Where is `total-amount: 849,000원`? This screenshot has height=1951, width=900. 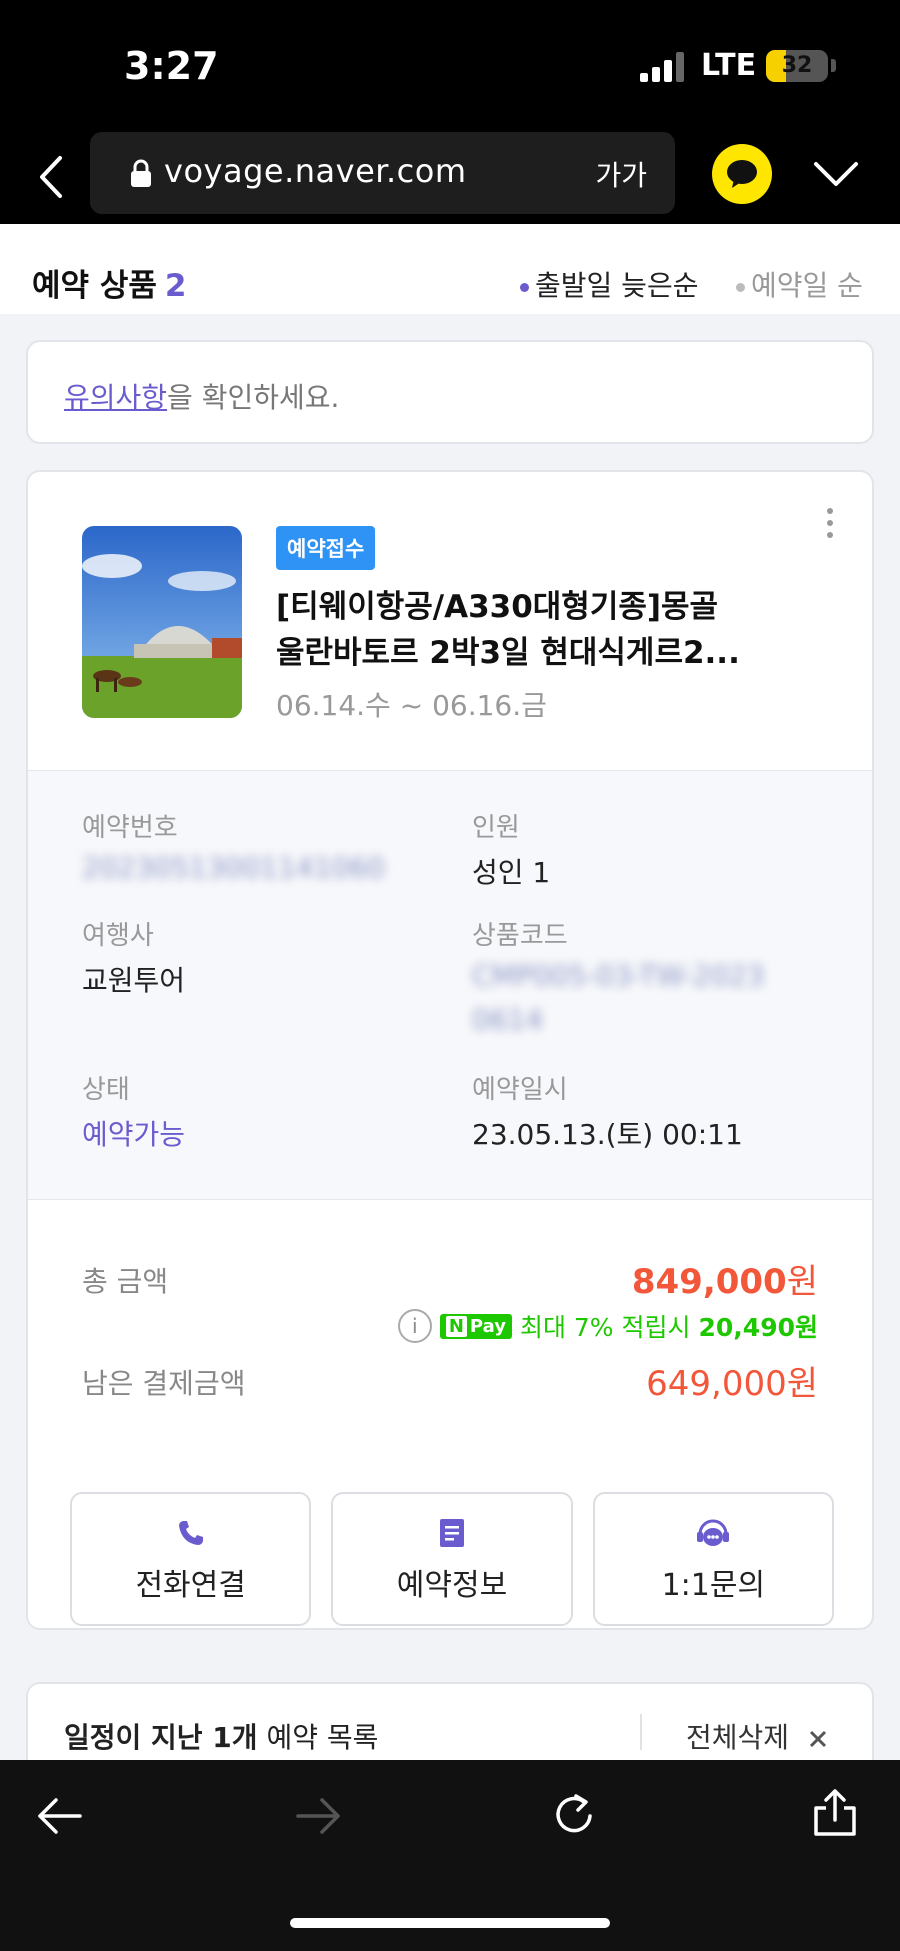
total-amount: 849,000원 is located at coordinates (725, 1278).